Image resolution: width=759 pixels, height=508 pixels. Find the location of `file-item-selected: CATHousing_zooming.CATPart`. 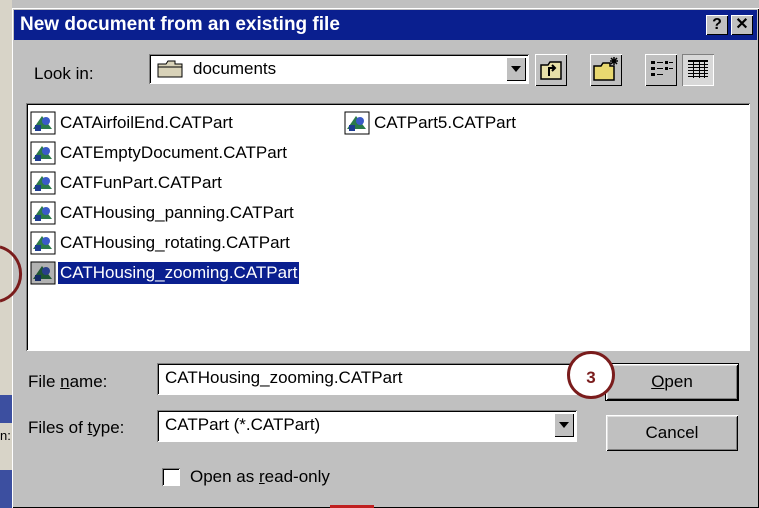

file-item-selected: CATHousing_zooming.CATPart is located at coordinates (165, 273).